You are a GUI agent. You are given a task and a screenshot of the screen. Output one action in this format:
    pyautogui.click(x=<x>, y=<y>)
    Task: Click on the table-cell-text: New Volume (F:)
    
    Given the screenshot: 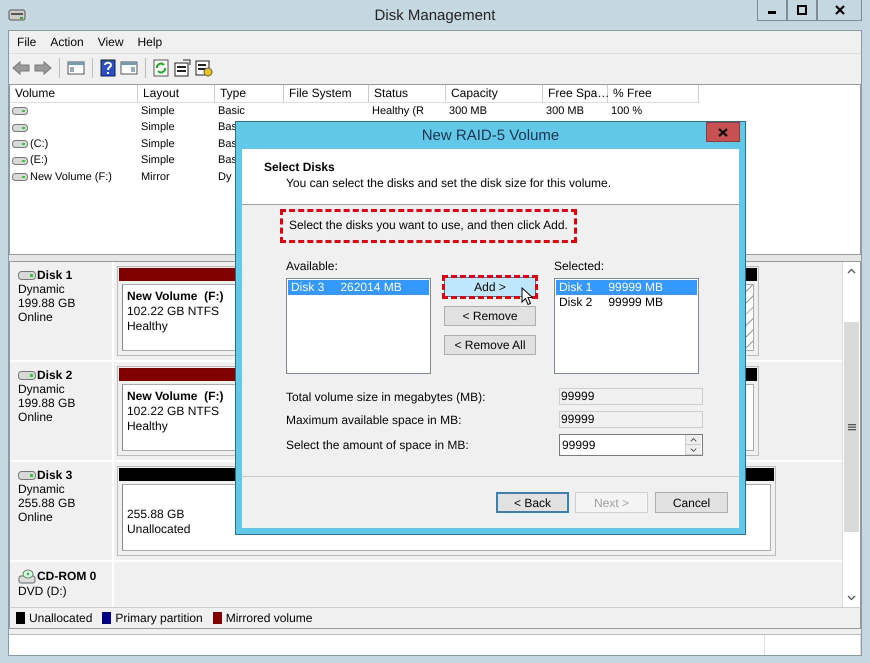 What is the action you would take?
    pyautogui.click(x=71, y=177)
    